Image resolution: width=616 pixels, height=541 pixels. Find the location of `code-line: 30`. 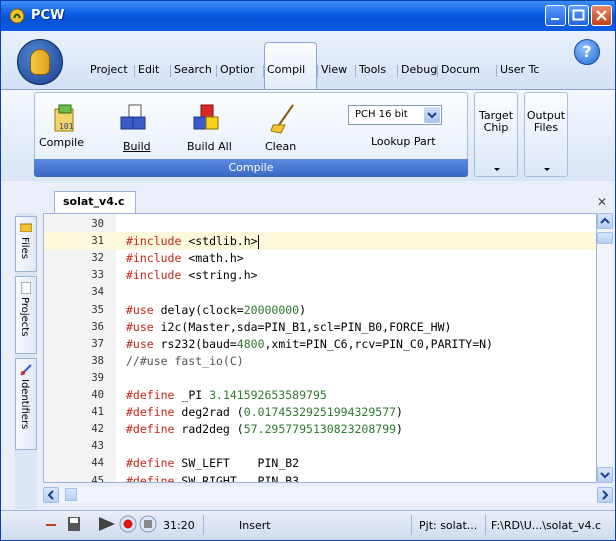

code-line: 30 is located at coordinates (320, 224).